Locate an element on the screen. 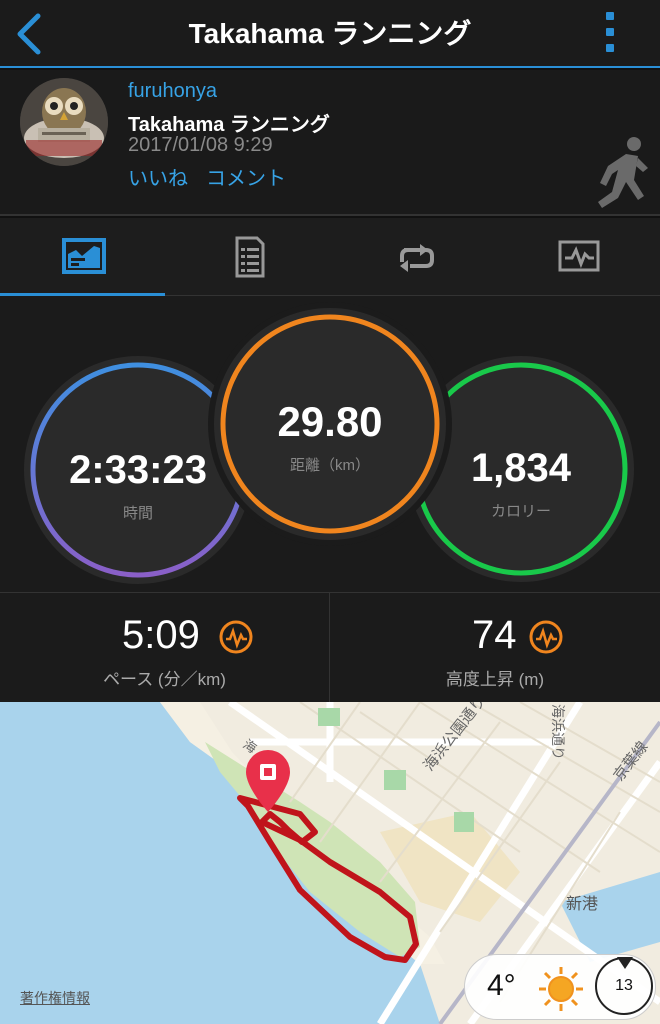 The height and width of the screenshot is (1024, 660). distance-label: 距離（km） is located at coordinates (330, 465).